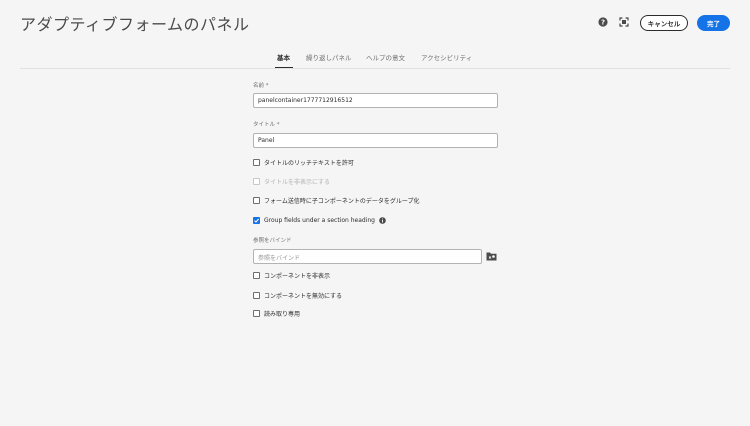 The width and height of the screenshot is (750, 426). What do you see at coordinates (283, 57) in the screenshot?
I see `tab-basic: 基本` at bounding box center [283, 57].